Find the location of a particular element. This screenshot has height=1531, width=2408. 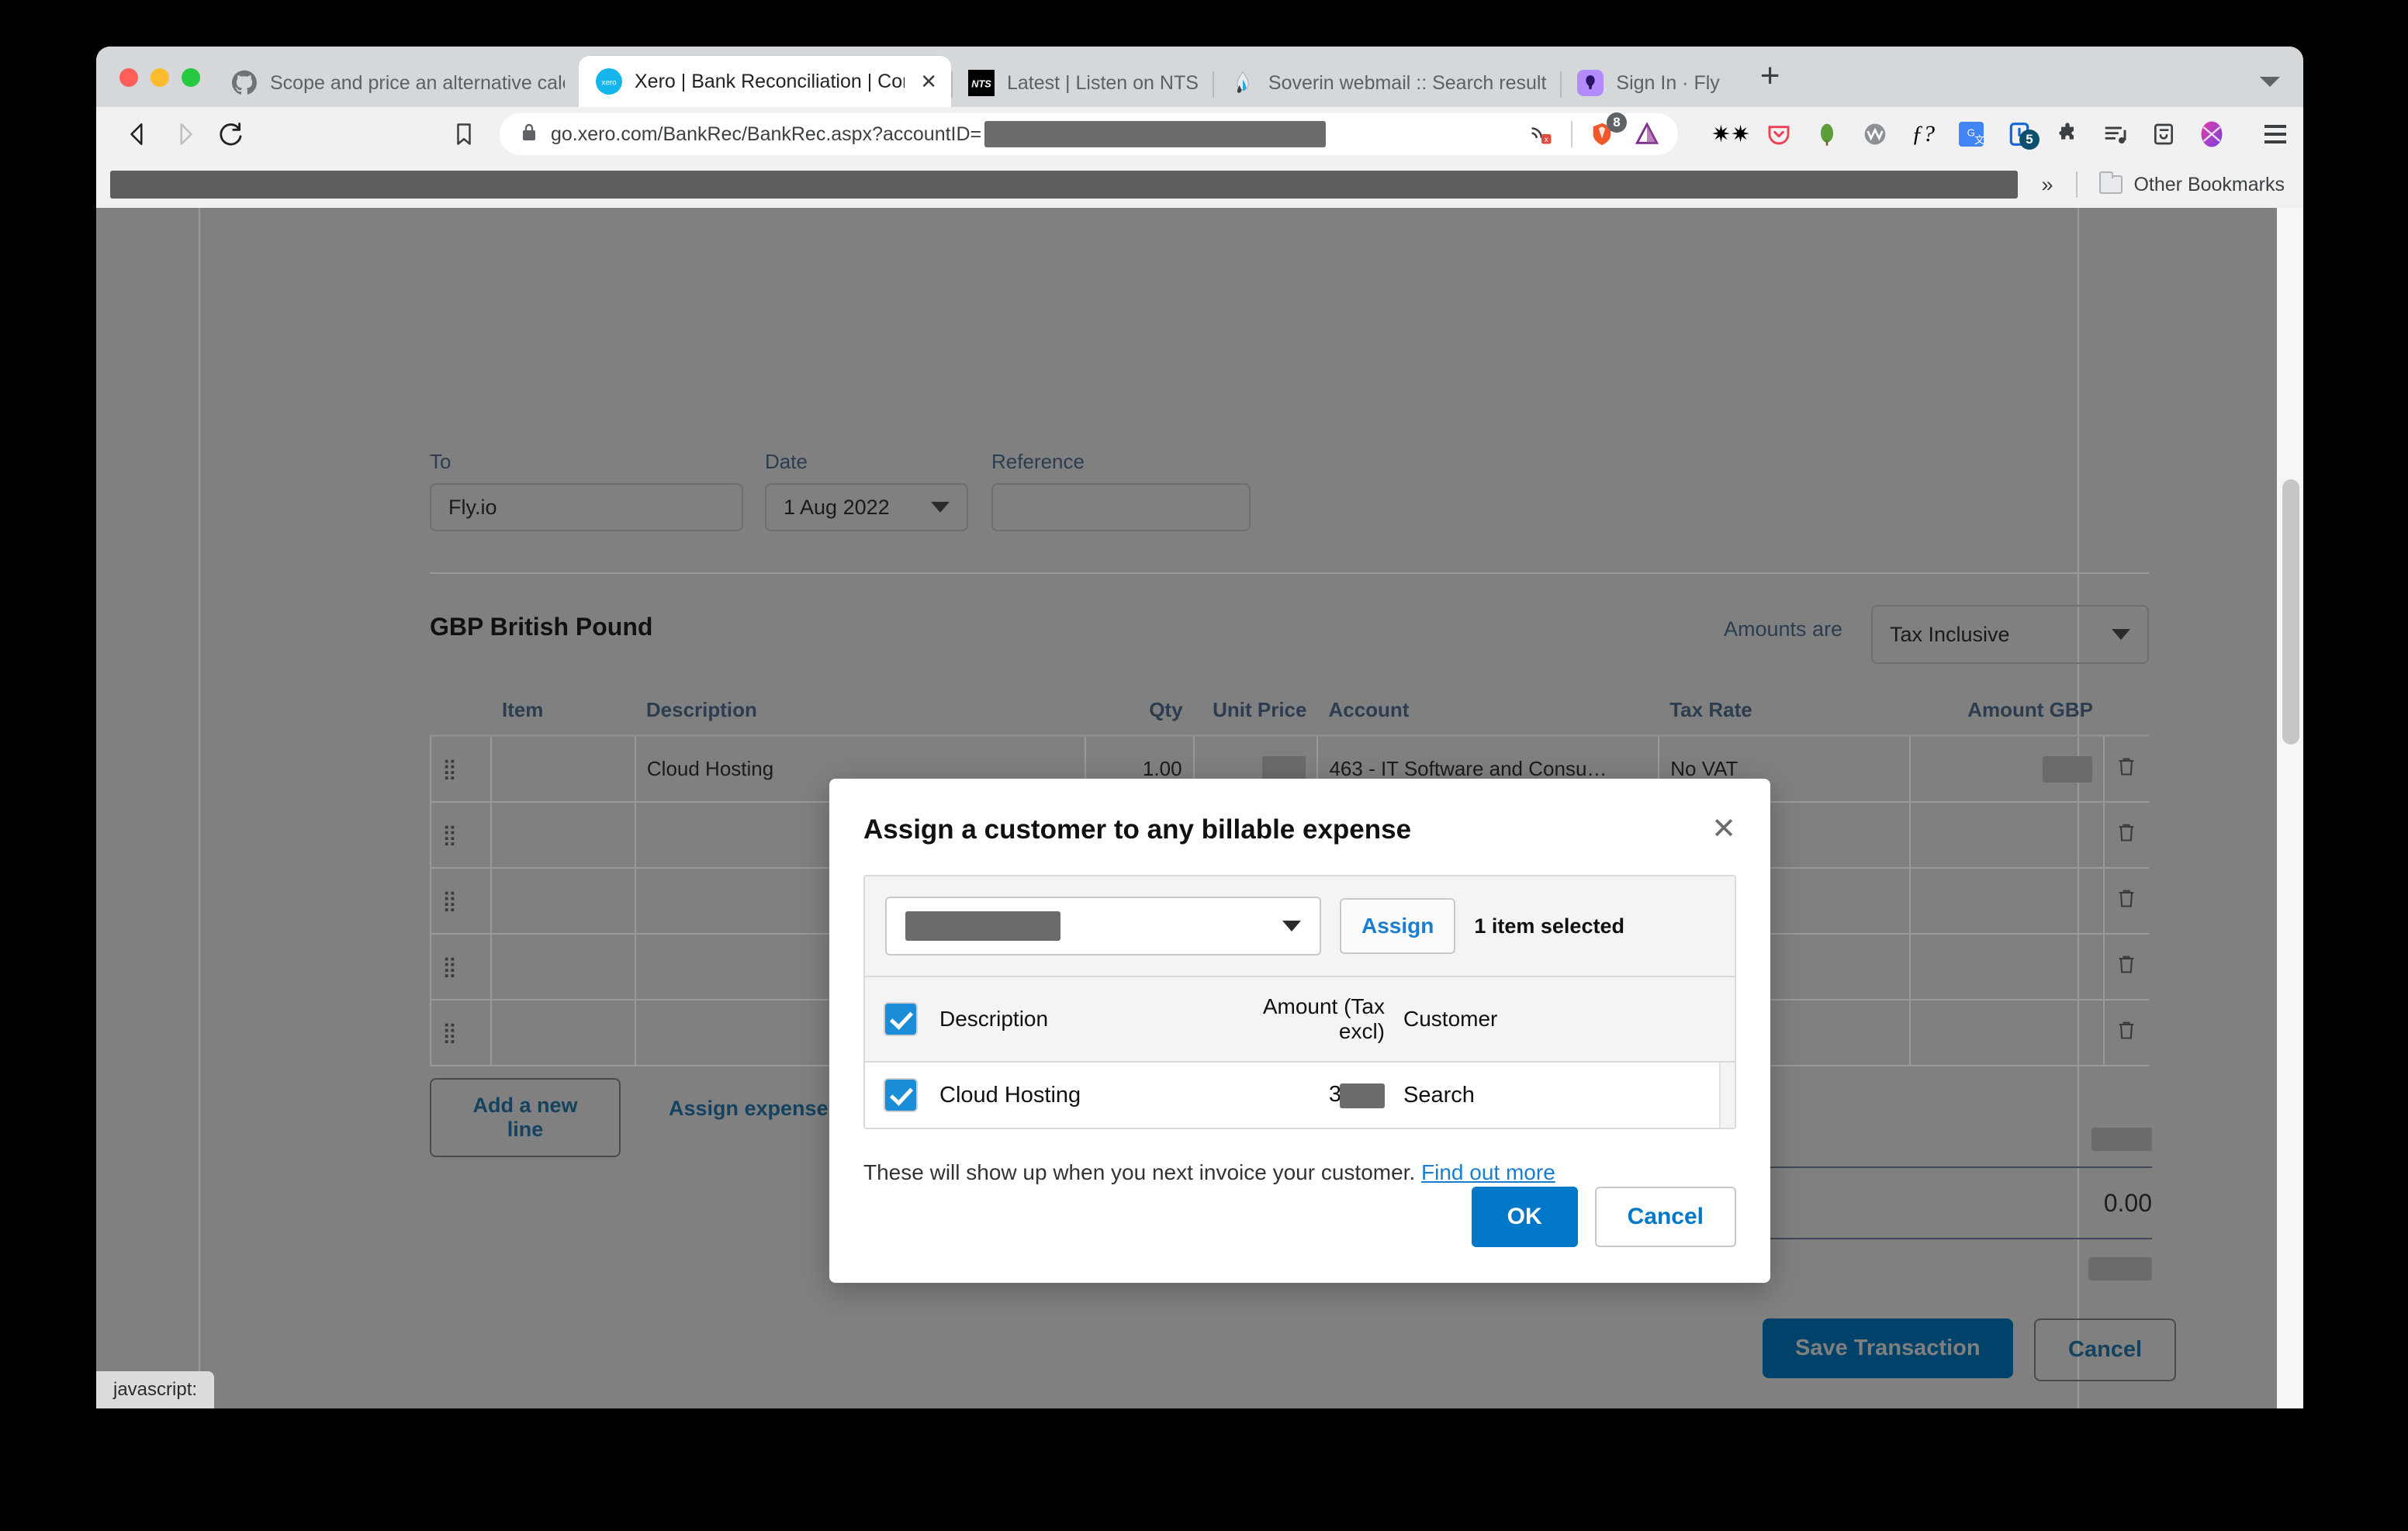

amounts-are-label: Amounts are is located at coordinates (1784, 629).